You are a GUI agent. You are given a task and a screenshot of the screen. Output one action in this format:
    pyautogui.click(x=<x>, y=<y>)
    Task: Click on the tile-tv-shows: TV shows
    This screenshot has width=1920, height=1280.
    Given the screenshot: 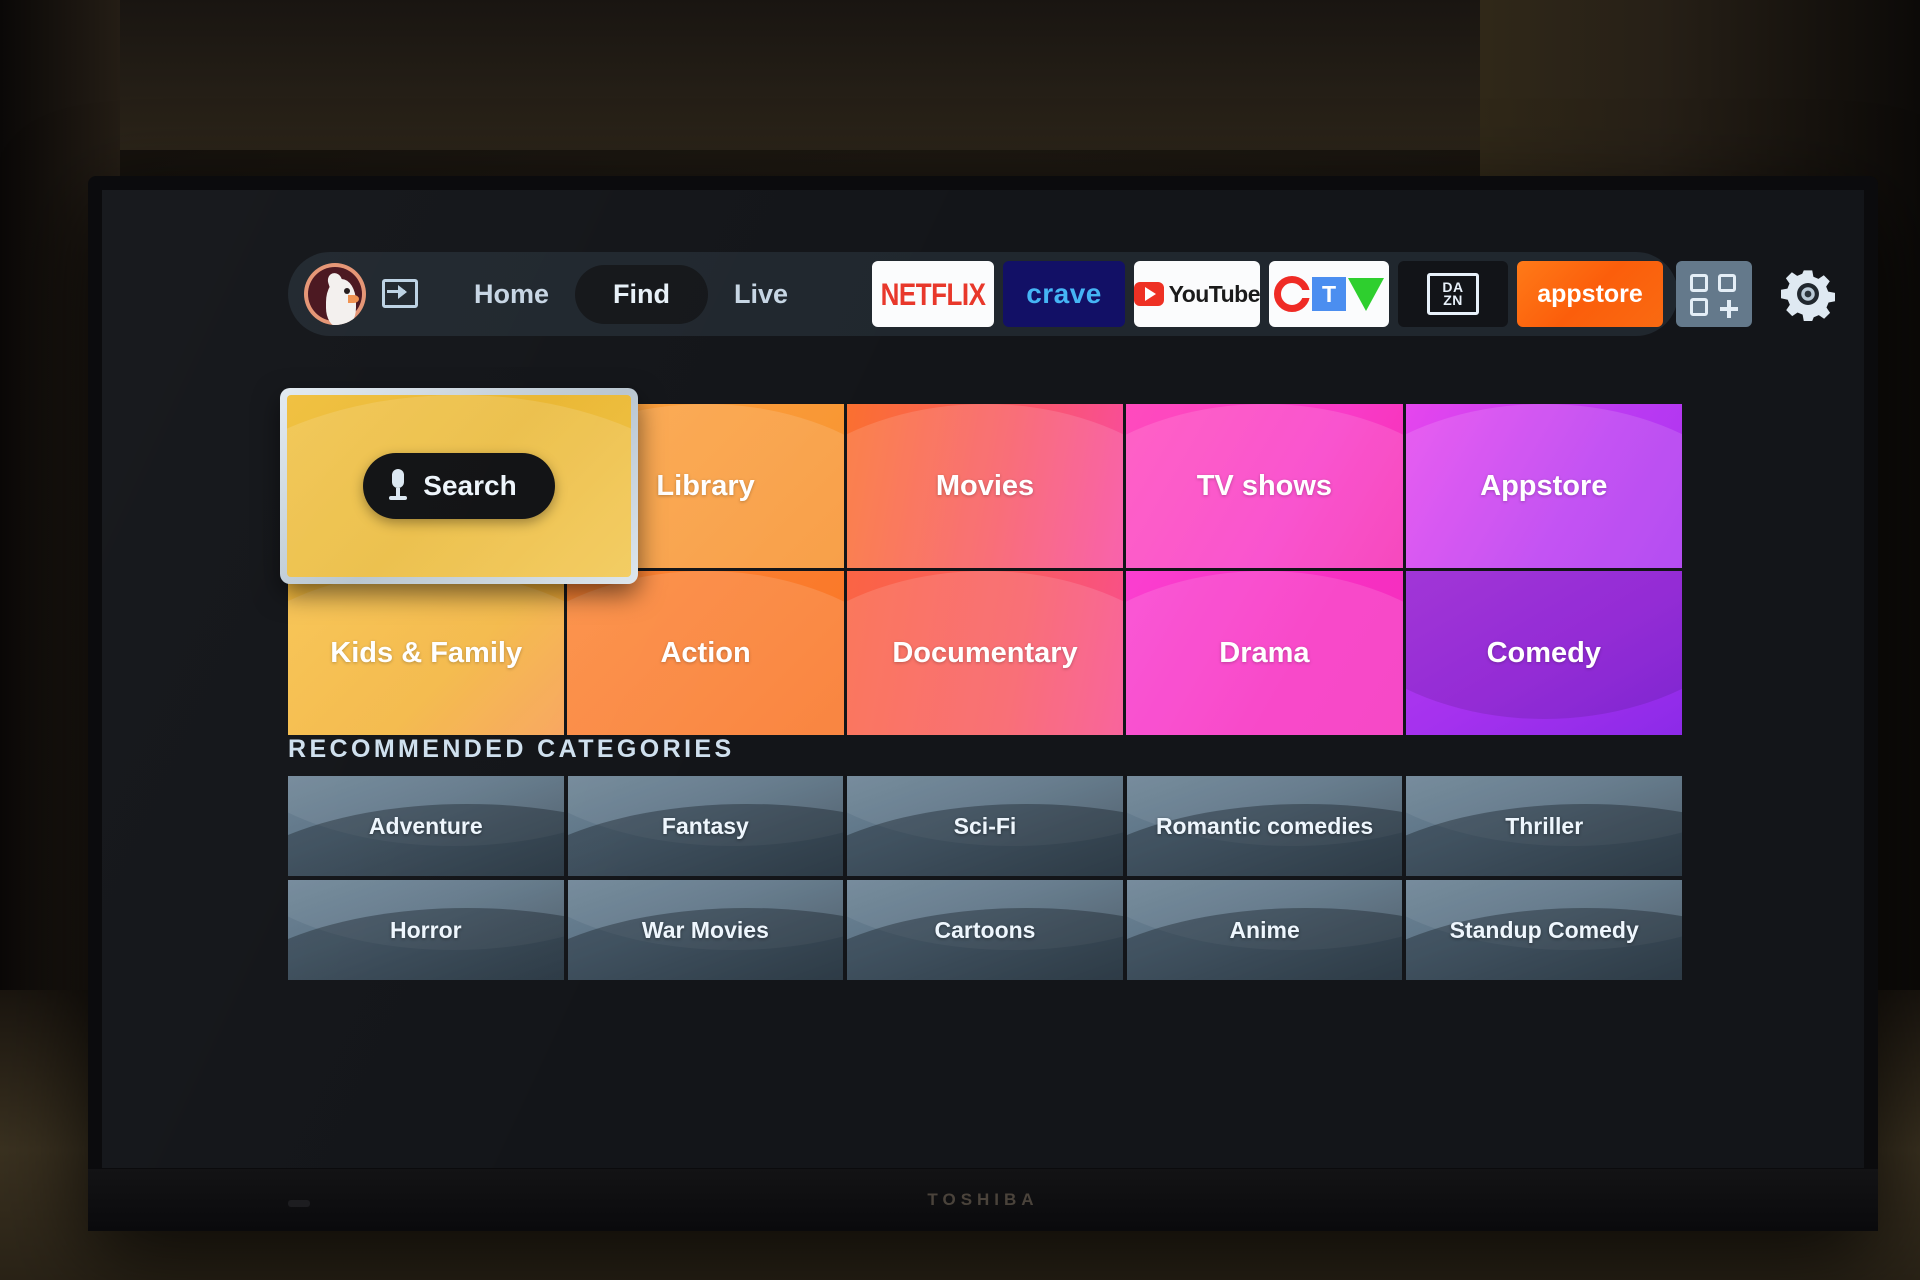 What is the action you would take?
    pyautogui.click(x=1264, y=486)
    